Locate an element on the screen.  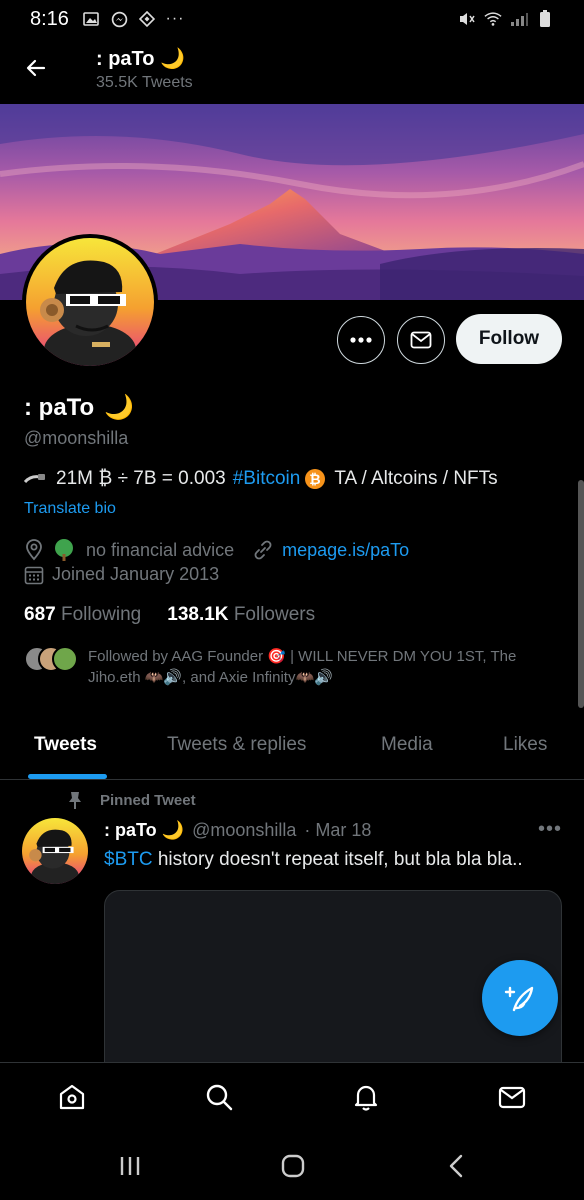
active-tab-indicator is located at coordinates (67, 776).